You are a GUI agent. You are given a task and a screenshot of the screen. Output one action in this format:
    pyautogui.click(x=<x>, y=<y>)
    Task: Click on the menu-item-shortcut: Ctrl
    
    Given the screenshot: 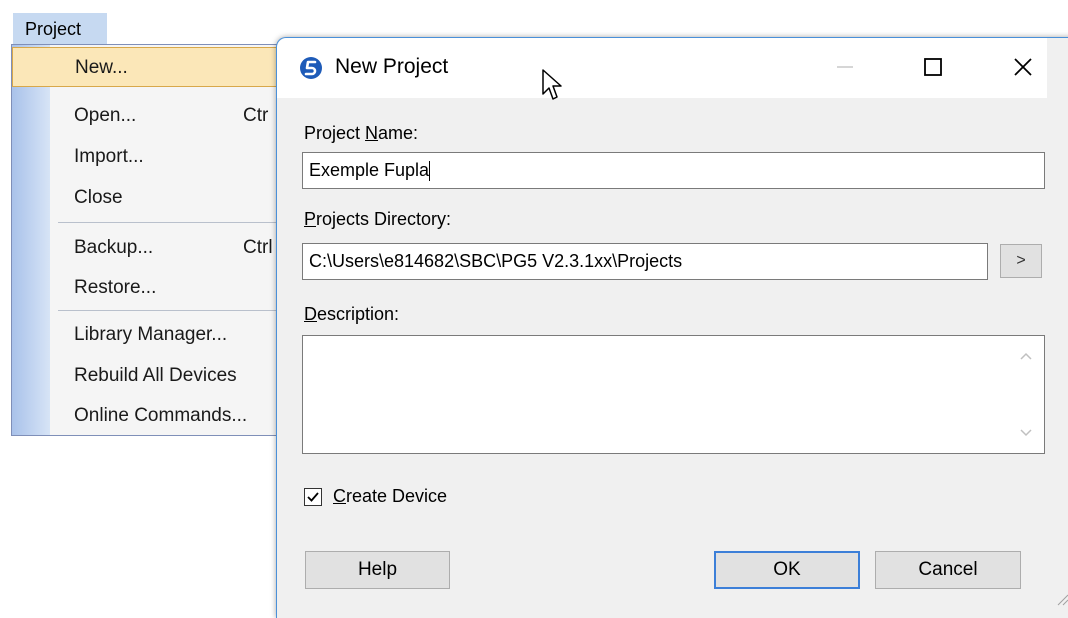 What is the action you would take?
    pyautogui.click(x=258, y=247)
    